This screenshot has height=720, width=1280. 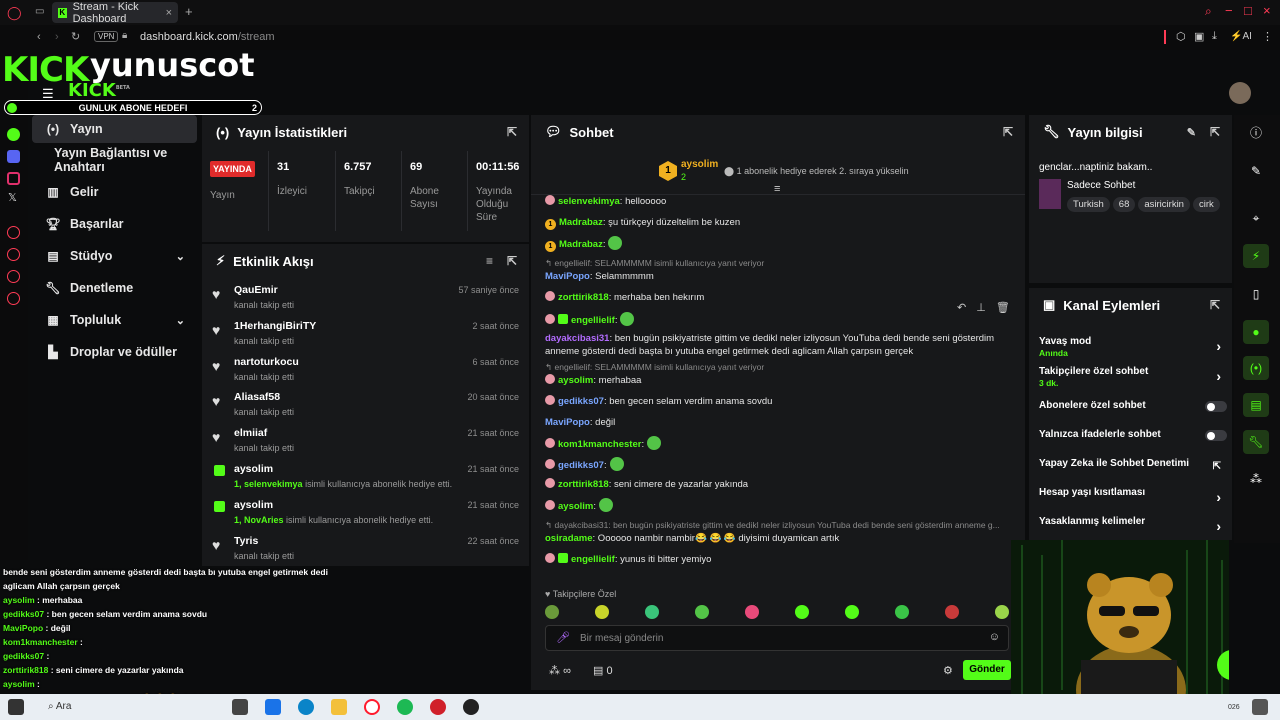 What do you see at coordinates (1256, 218) in the screenshot?
I see `target-icon: ⌖` at bounding box center [1256, 218].